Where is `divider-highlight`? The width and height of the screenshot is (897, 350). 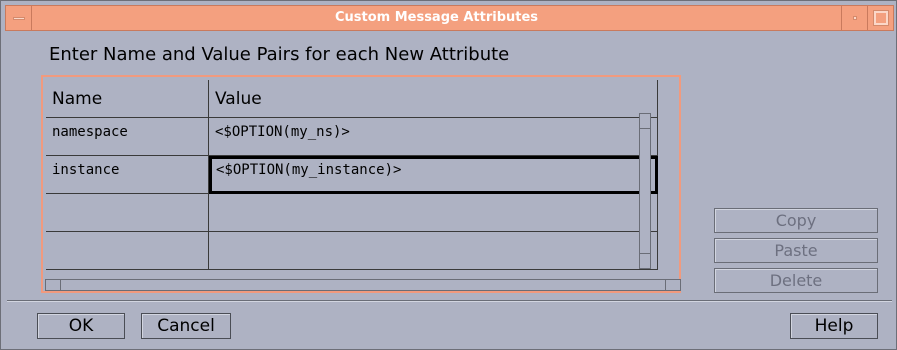 divider-highlight is located at coordinates (449, 301).